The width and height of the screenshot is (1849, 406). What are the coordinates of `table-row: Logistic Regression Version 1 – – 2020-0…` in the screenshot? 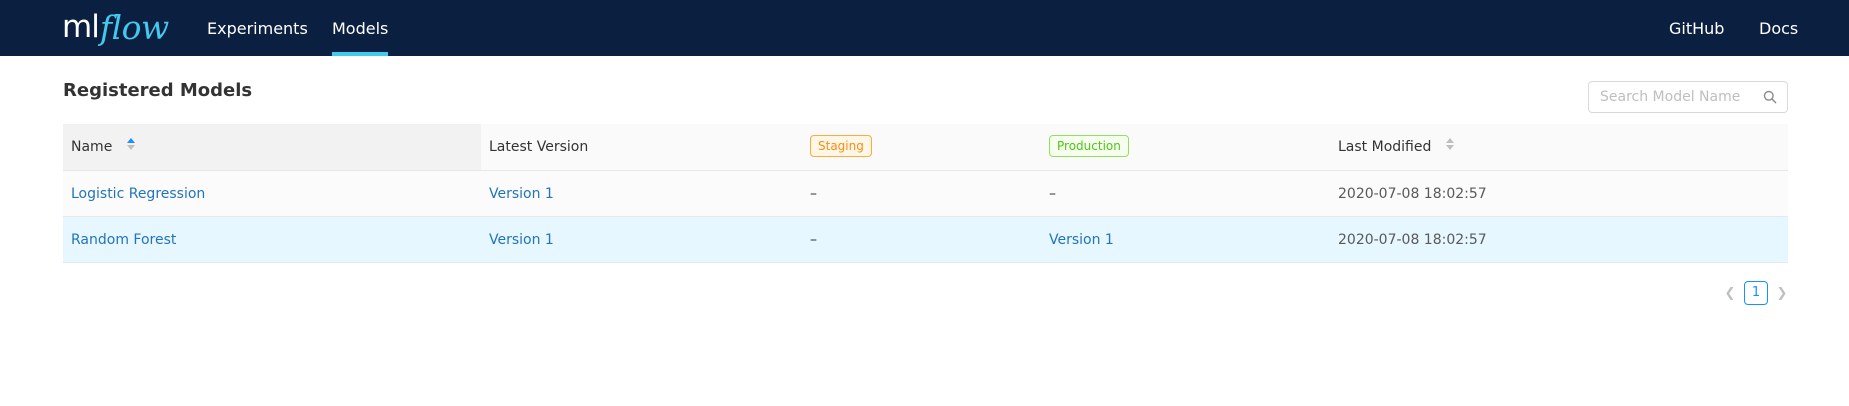 It's located at (925, 194).